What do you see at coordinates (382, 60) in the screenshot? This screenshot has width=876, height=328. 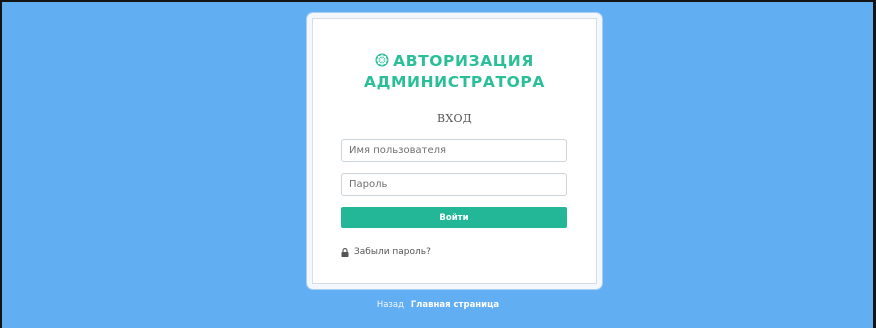 I see `dharmachakra-icon` at bounding box center [382, 60].